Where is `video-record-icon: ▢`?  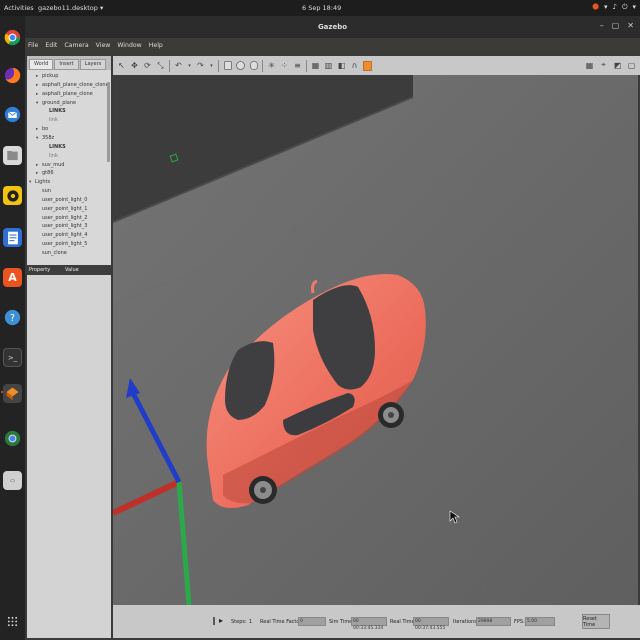
video-record-icon: ▢ is located at coordinates (631, 65).